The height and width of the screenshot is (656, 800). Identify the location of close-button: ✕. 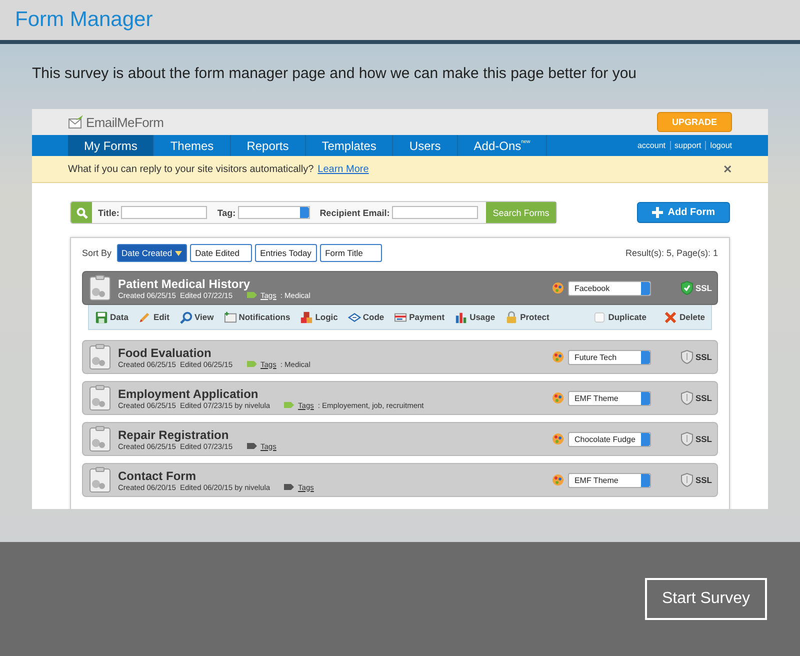
(727, 169).